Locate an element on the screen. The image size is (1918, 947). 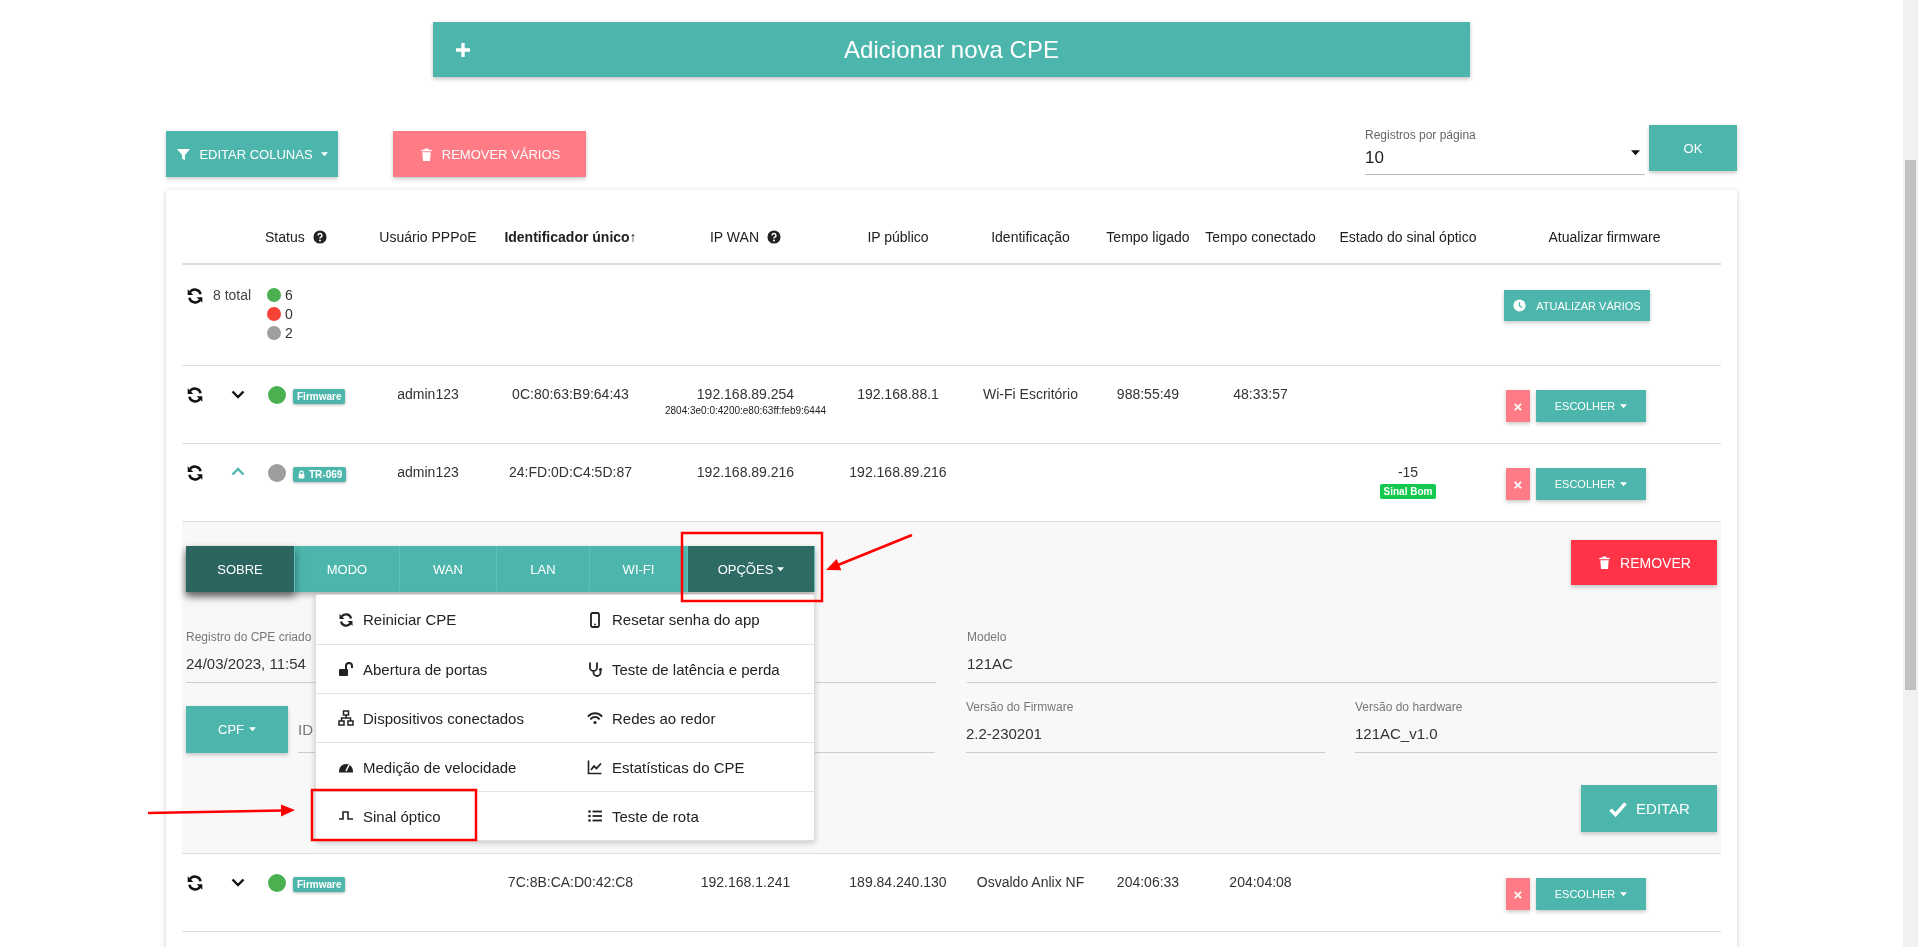
menu-item: Redes ao redor is located at coordinates (689, 717).